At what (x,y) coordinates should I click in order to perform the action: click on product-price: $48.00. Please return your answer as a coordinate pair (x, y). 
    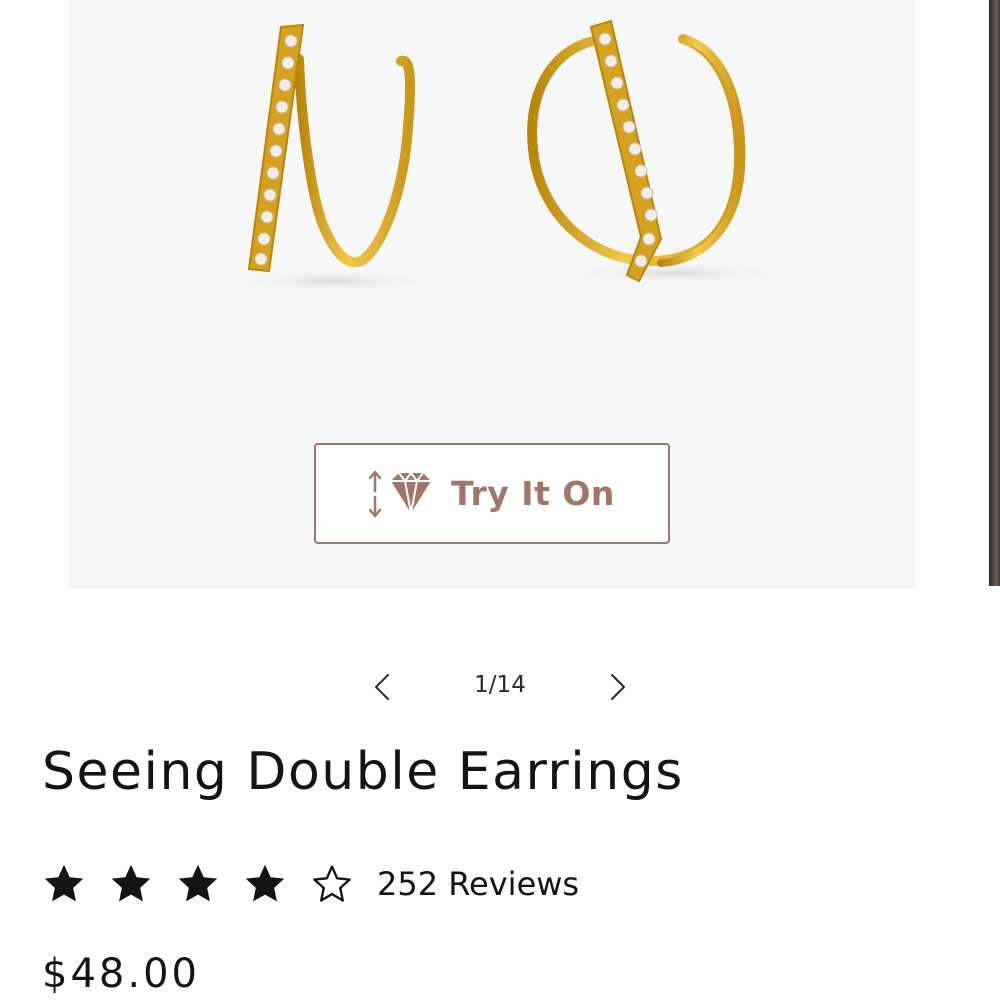
    Looking at the image, I should click on (121, 974).